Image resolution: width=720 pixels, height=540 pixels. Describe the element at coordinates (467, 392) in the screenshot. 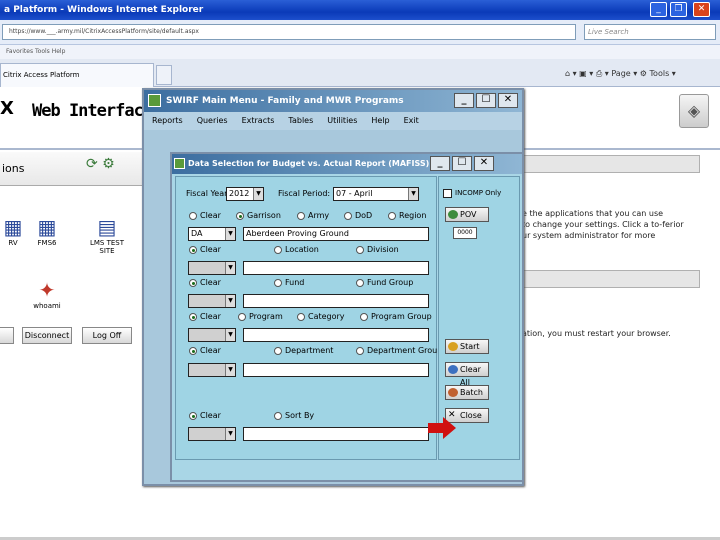

I see `batch-button: Batch` at that location.